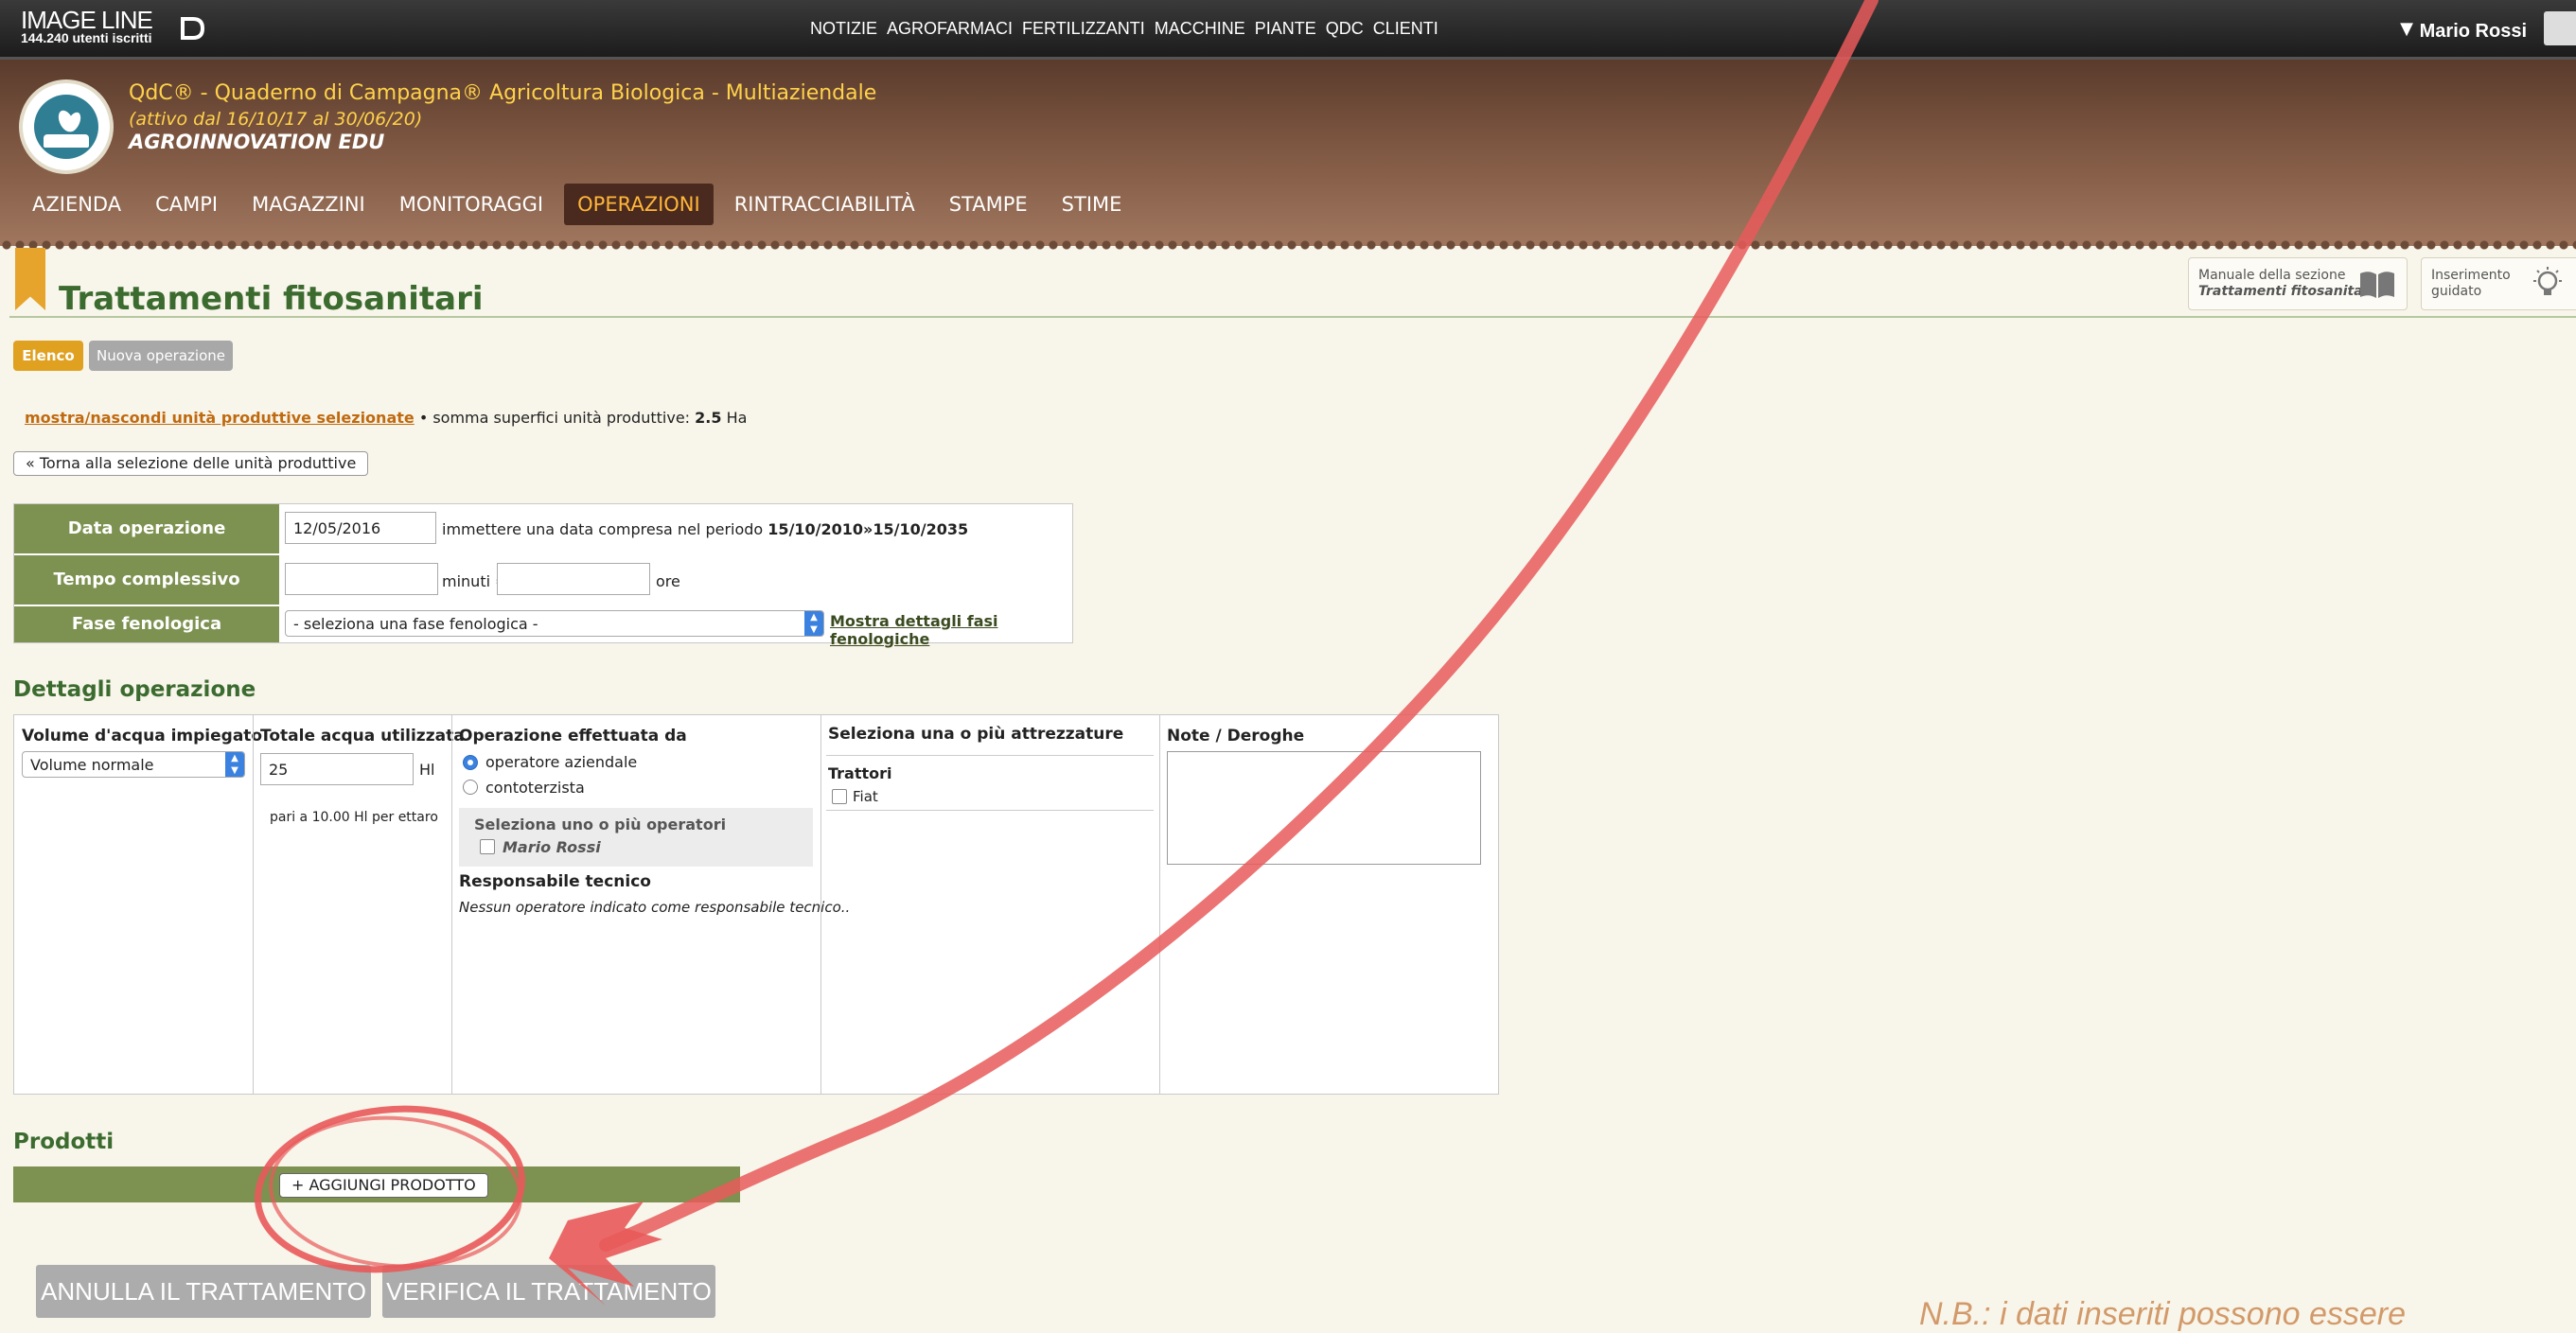 The height and width of the screenshot is (1333, 2576). I want to click on equipment-heading: Seleziona una o più attrezzature, so click(976, 734).